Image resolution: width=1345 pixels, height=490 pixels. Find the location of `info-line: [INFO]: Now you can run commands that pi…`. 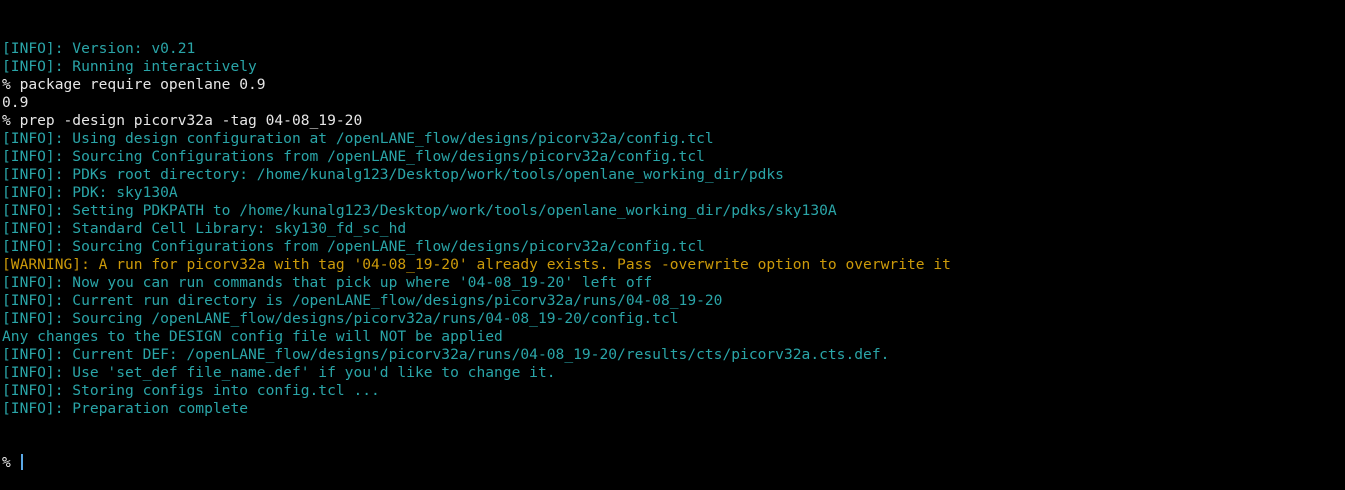

info-line: [INFO]: Now you can run commands that pi… is located at coordinates (327, 282).